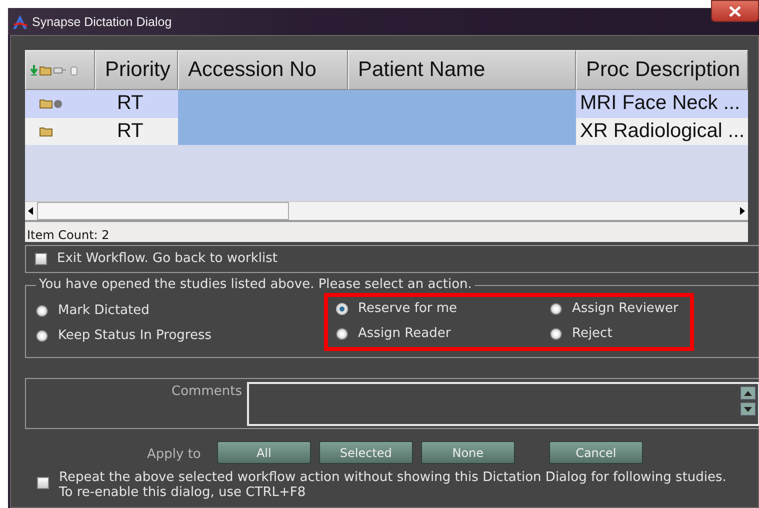 This screenshot has width=759, height=508. I want to click on comments-label: Comments, so click(207, 392).